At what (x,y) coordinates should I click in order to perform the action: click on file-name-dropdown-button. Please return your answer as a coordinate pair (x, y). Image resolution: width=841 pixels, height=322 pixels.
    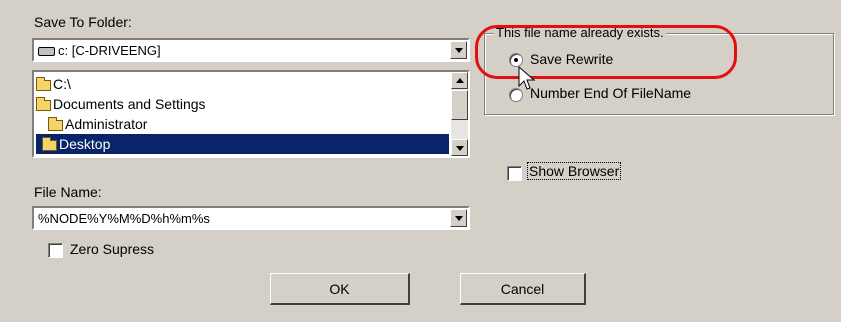
    Looking at the image, I should click on (458, 218).